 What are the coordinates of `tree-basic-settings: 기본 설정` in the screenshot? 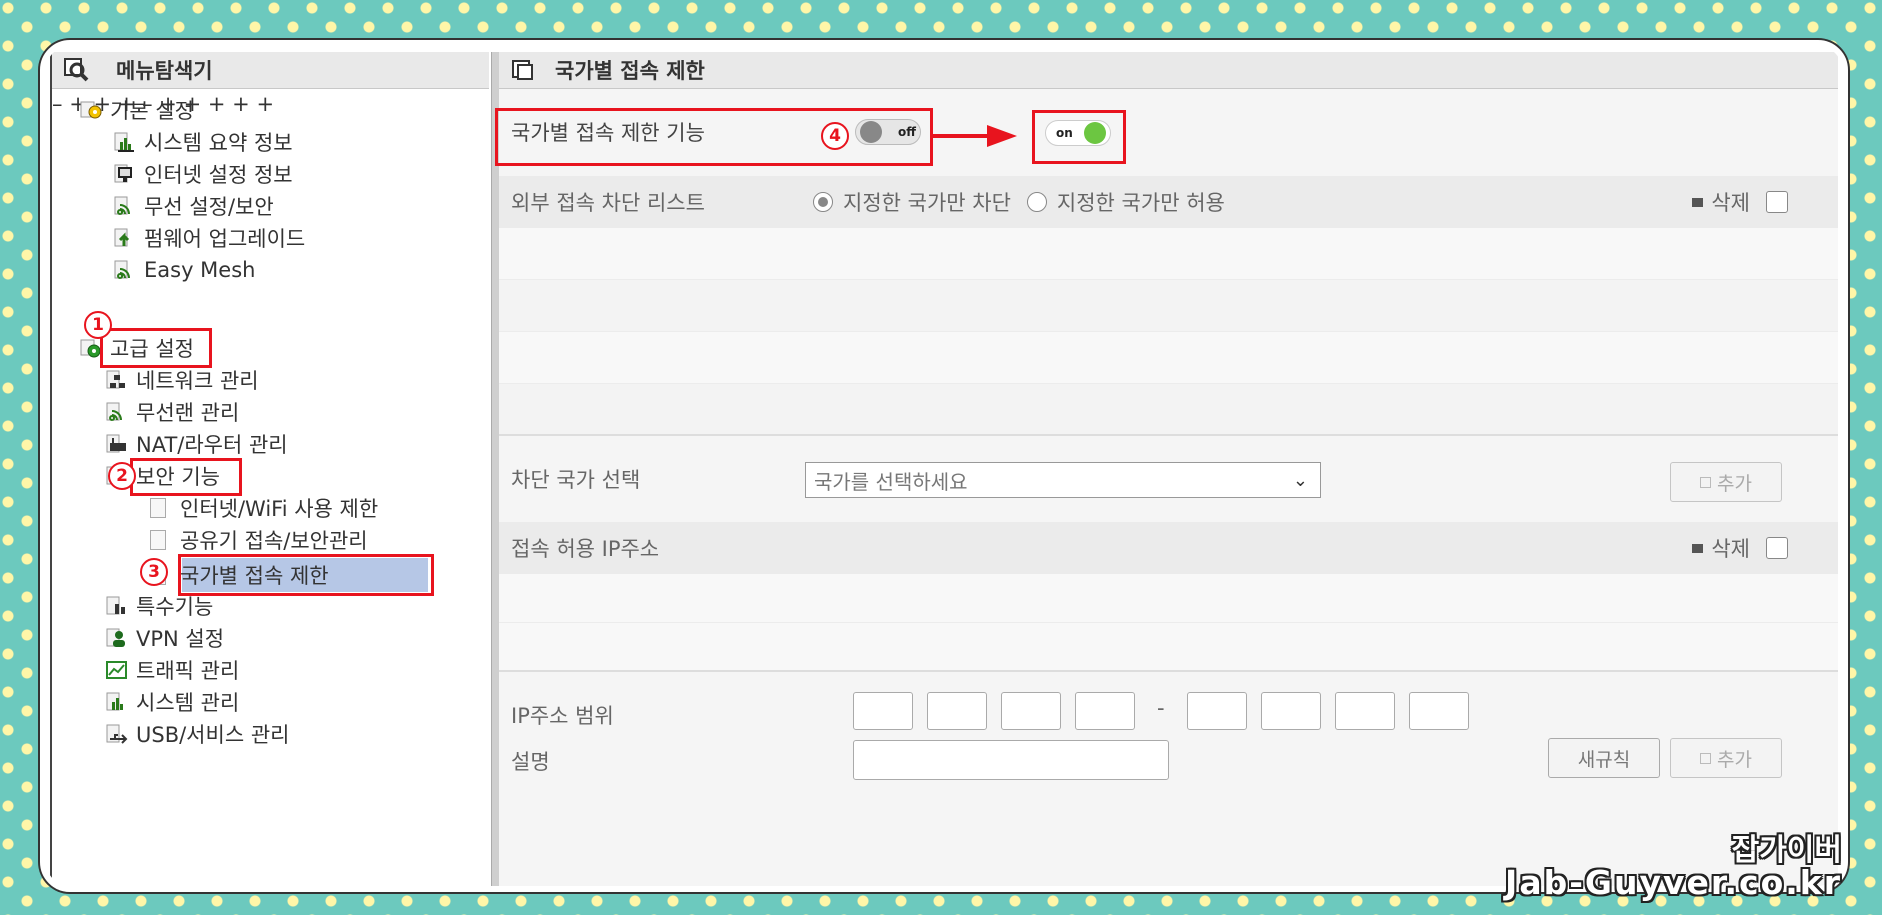 It's located at (137, 110).